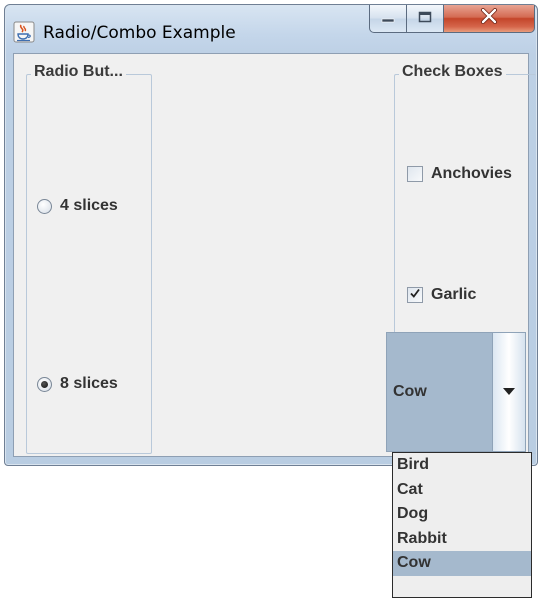 This screenshot has height=600, width=542. I want to click on maximize-button, so click(425, 19).